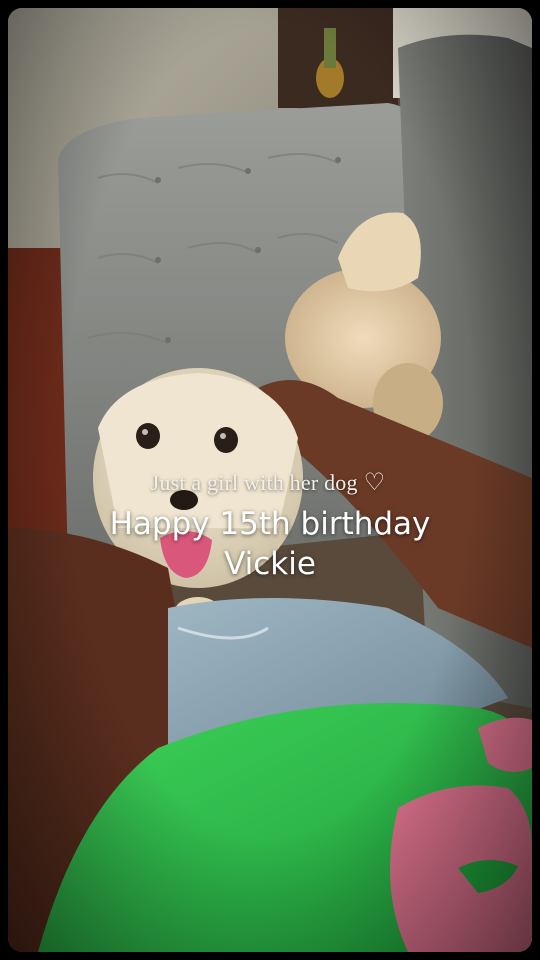  Describe the element at coordinates (254, 482) in the screenshot. I see `caption-subtitle-text: Just a girl with her dog` at that location.